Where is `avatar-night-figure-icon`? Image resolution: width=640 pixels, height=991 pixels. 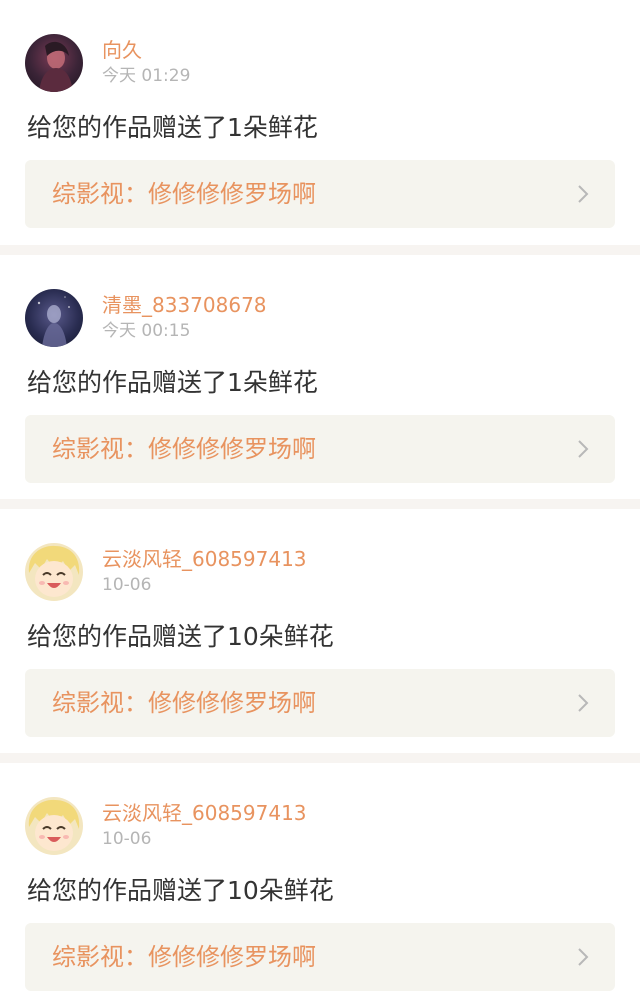 avatar-night-figure-icon is located at coordinates (54, 318).